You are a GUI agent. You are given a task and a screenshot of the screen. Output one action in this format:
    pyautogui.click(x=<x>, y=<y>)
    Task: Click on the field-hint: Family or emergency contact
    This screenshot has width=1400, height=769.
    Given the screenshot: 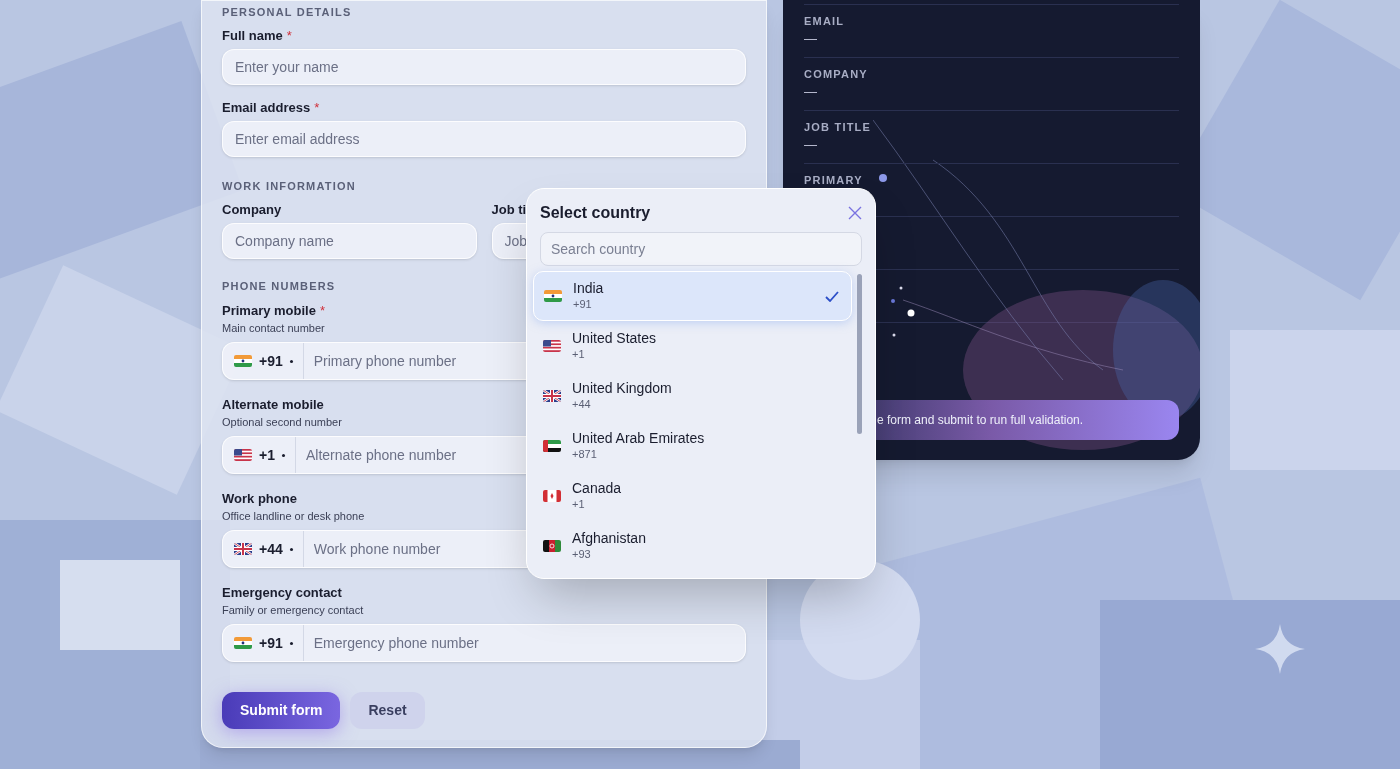 What is the action you would take?
    pyautogui.click(x=293, y=610)
    